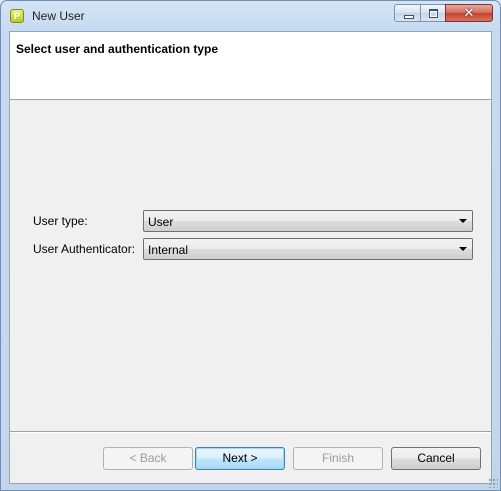 The image size is (501, 491). What do you see at coordinates (250, 16) in the screenshot?
I see `title-bar: P New User ✕` at bounding box center [250, 16].